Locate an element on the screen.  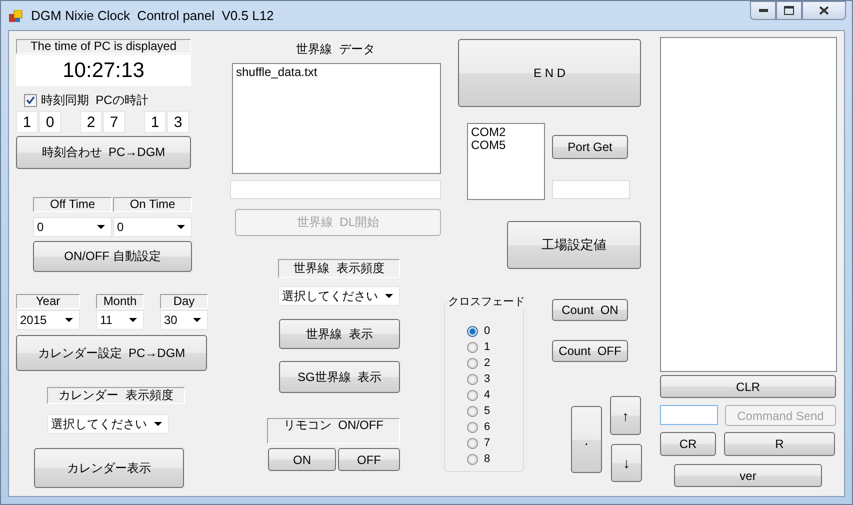
window-title: DGM Nixie Clock Control panel V0.5 L12 is located at coordinates (152, 15).